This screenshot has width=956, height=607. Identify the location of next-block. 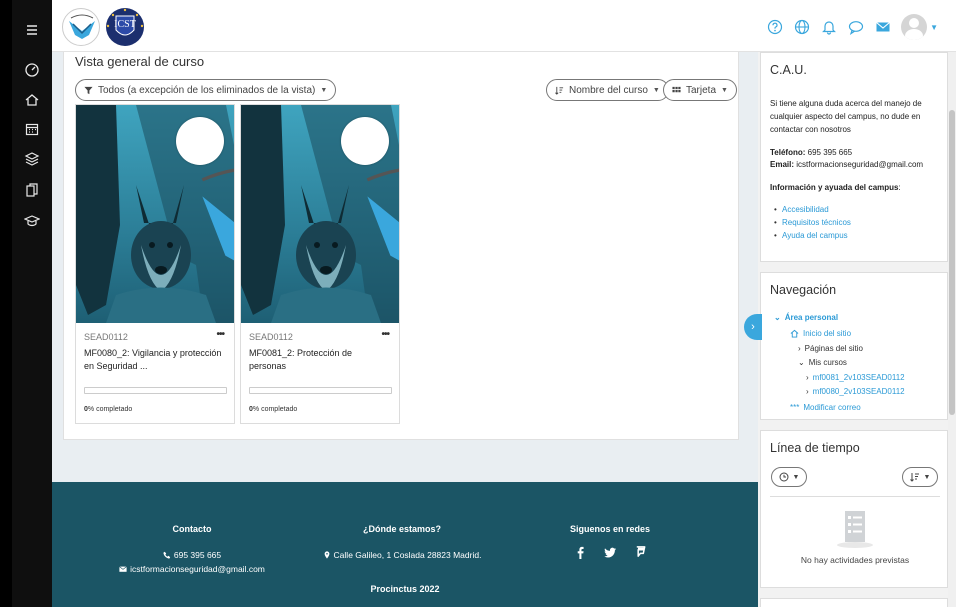
(854, 602).